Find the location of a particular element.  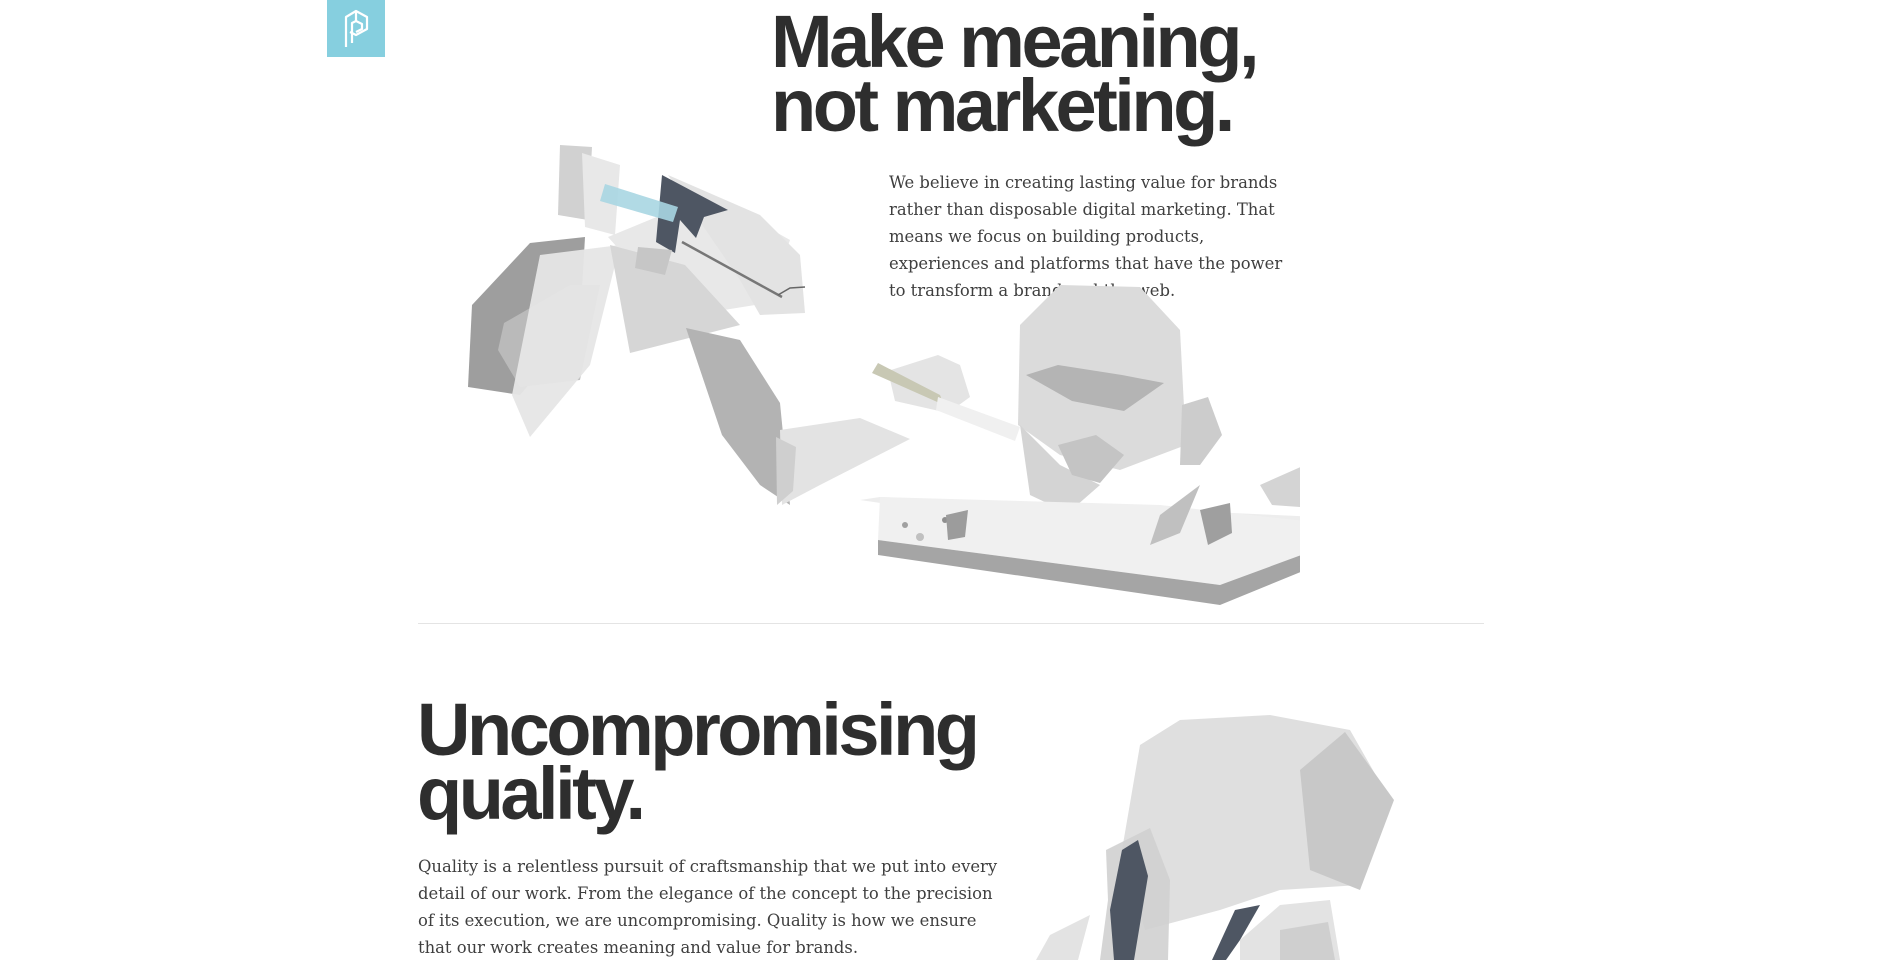

section-divider is located at coordinates (951, 623).